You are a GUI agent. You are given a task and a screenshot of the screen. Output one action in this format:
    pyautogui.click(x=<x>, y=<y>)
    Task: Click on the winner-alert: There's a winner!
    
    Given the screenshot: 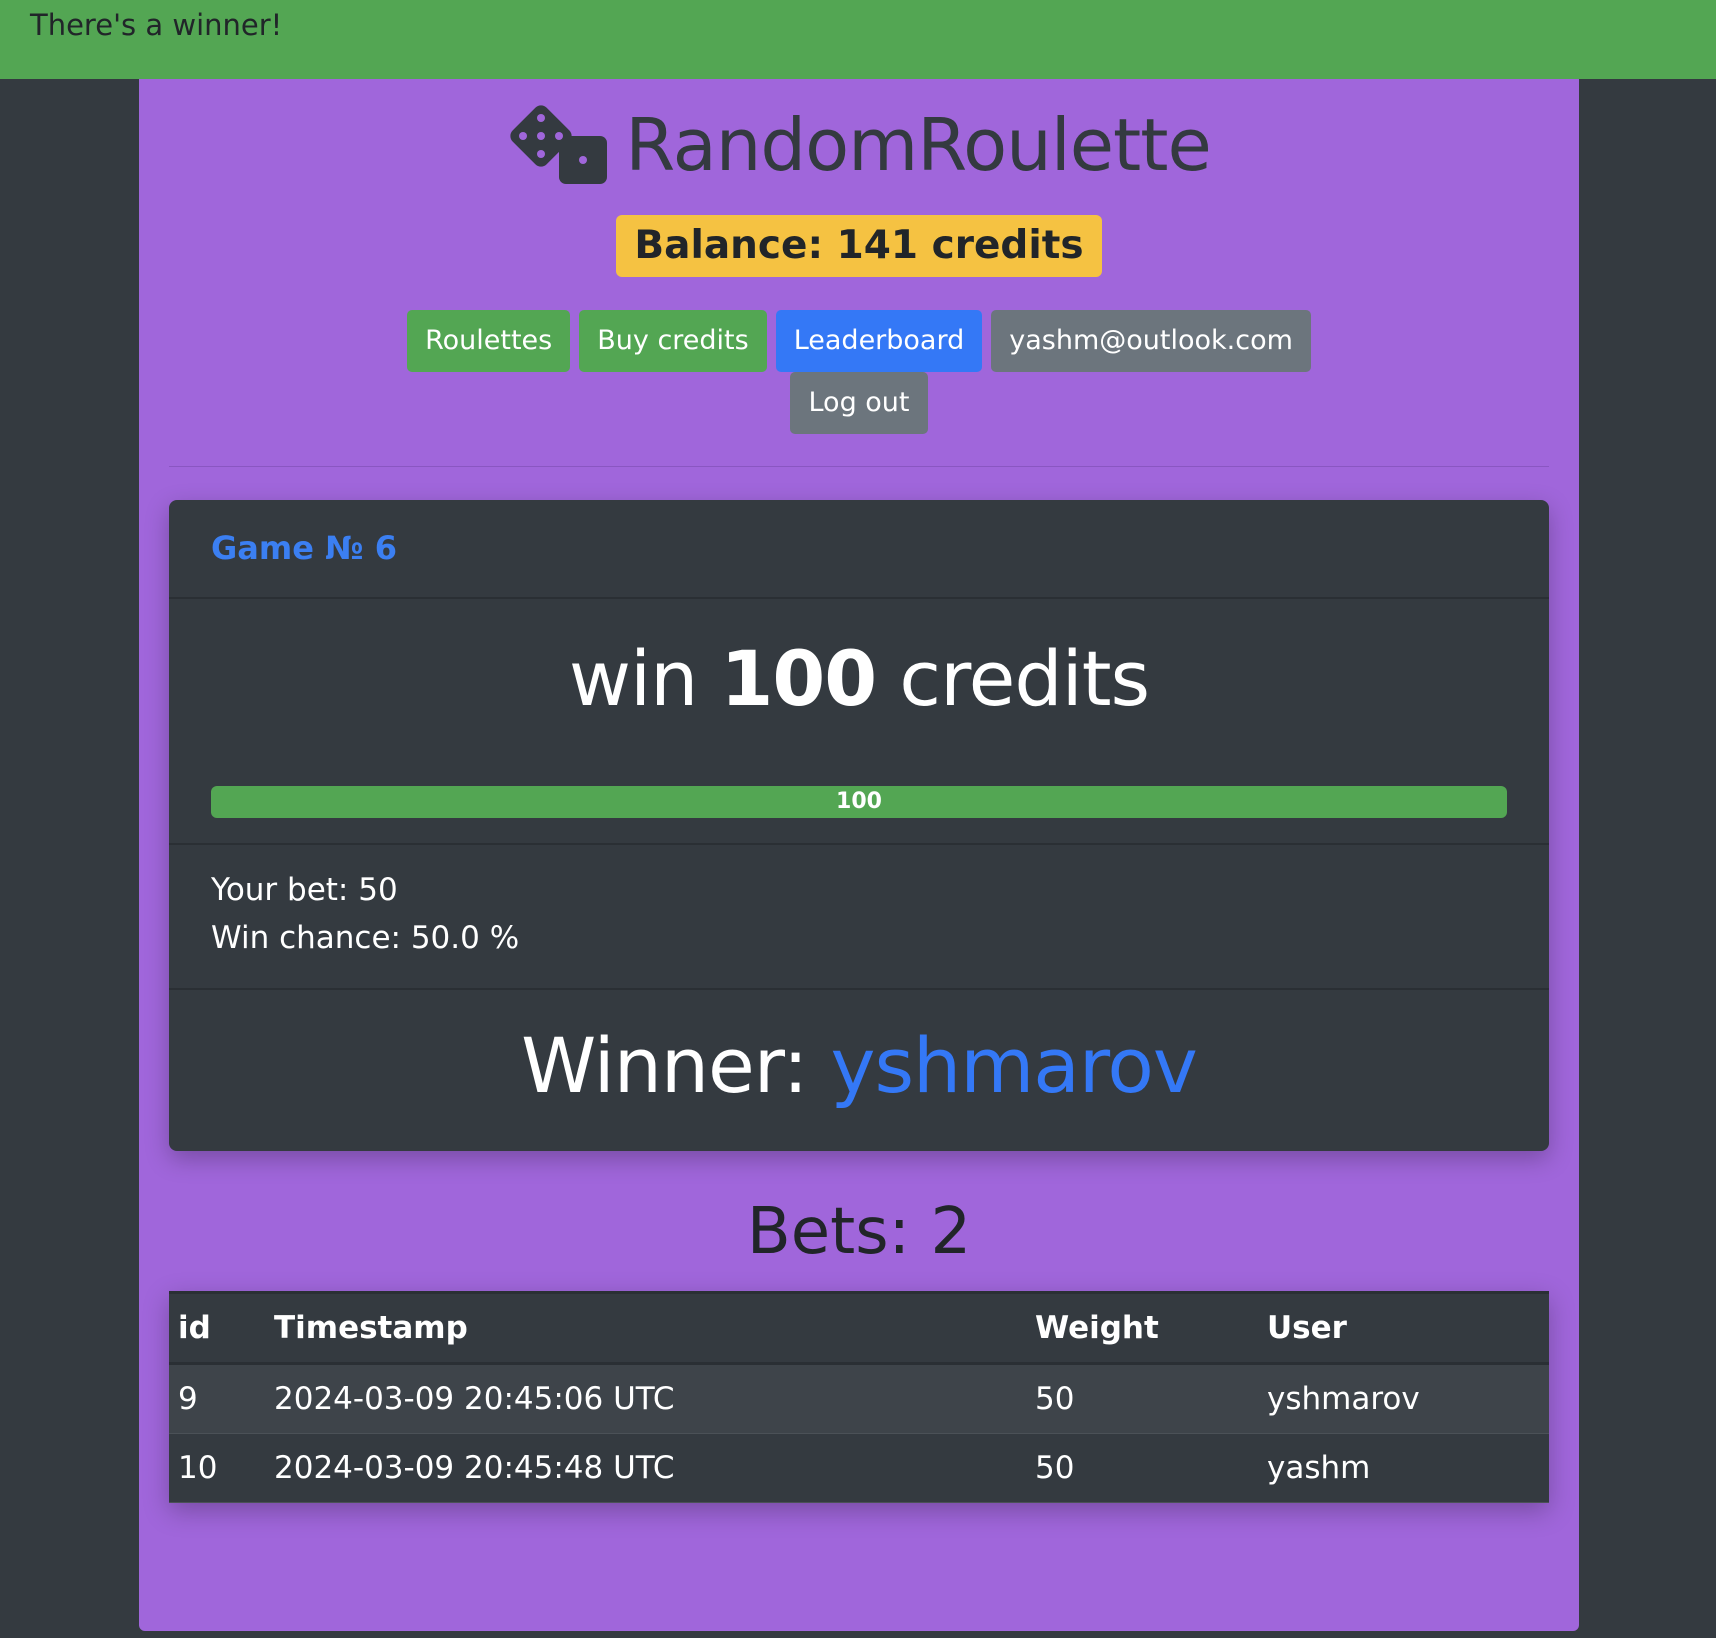 What is the action you would take?
    pyautogui.click(x=858, y=39)
    